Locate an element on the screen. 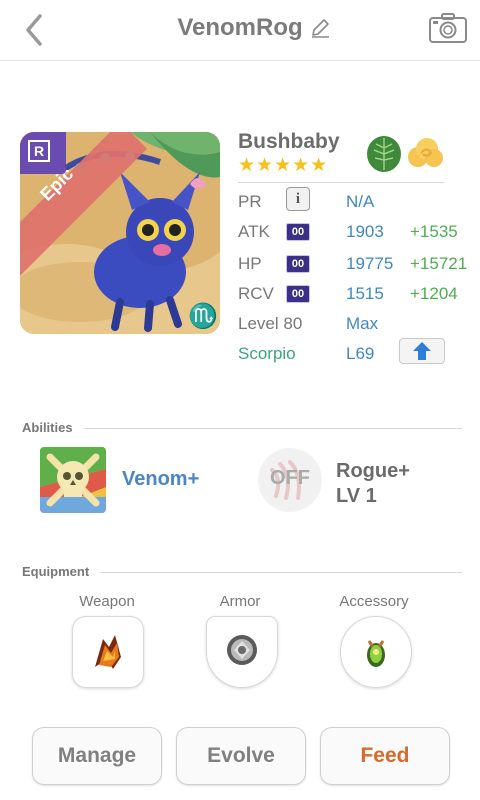  weapon-slot is located at coordinates (108, 652).